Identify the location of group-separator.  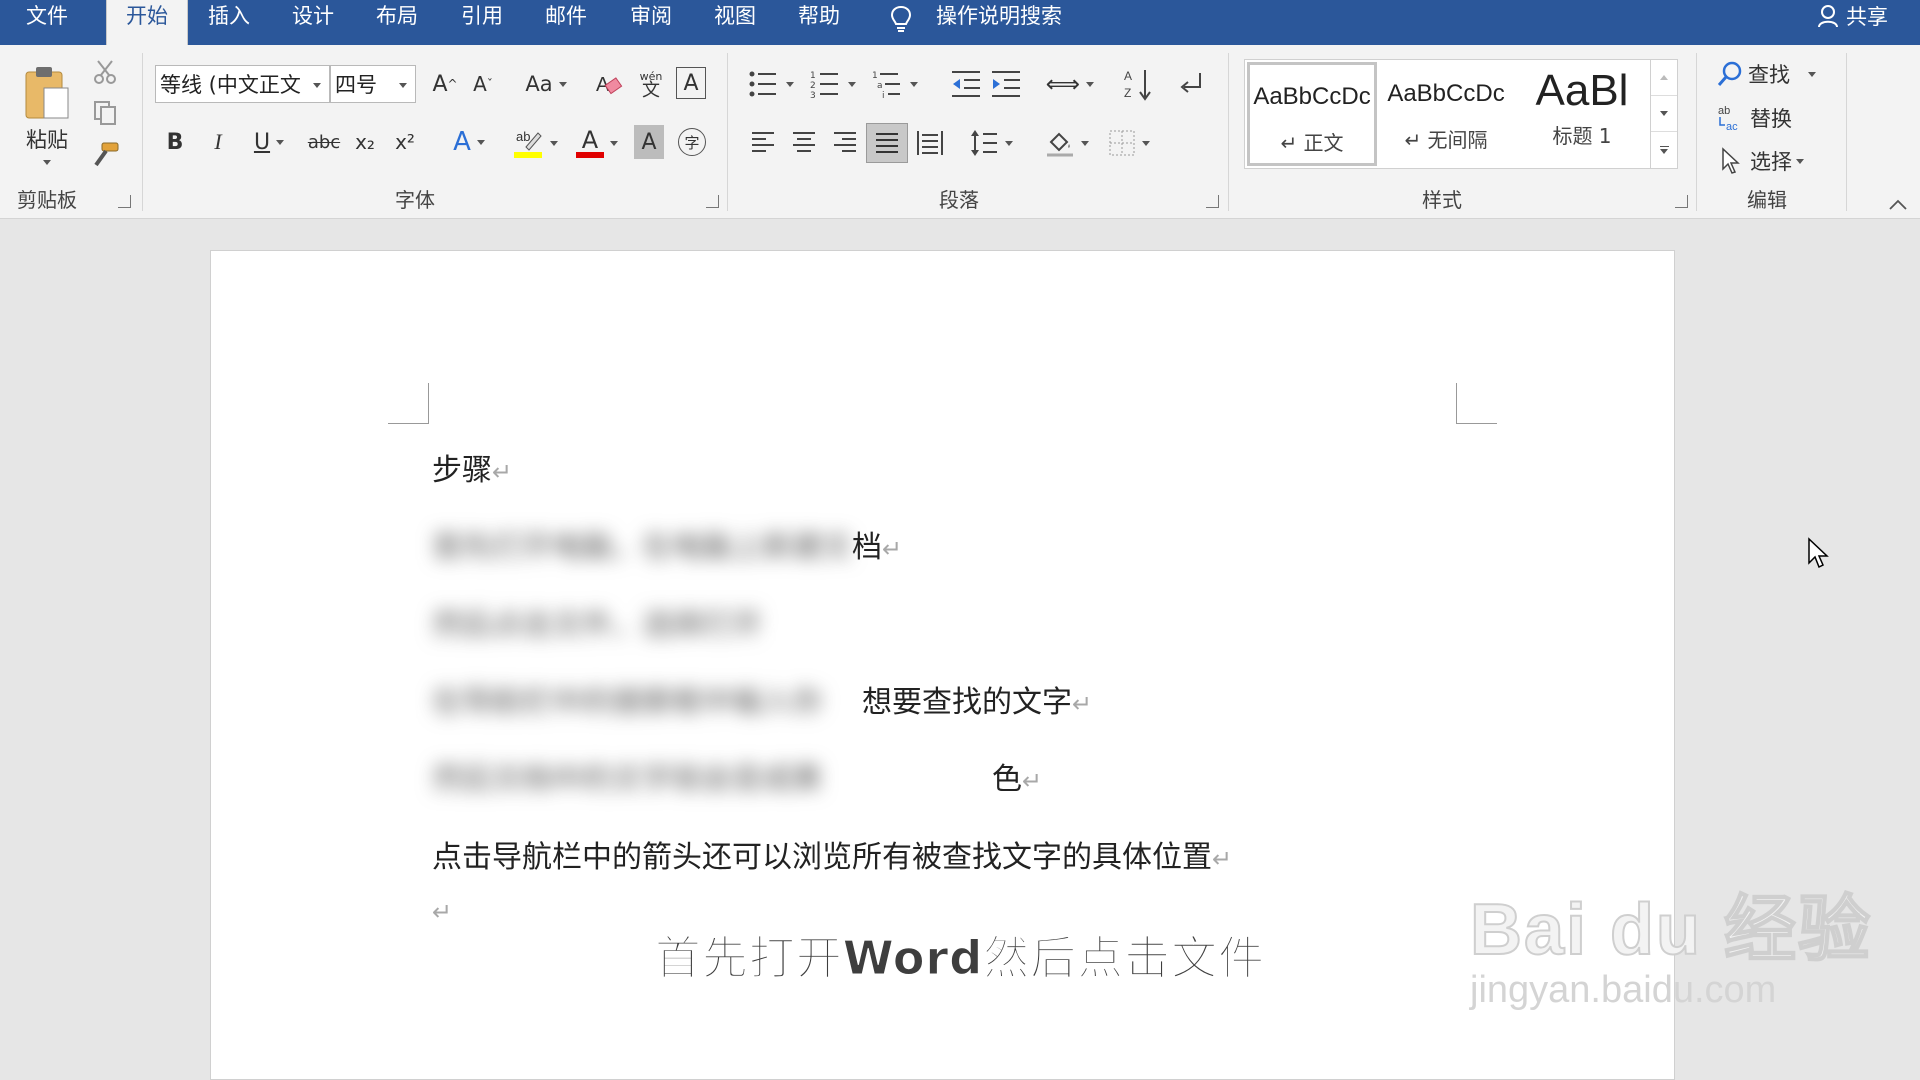
(142, 132).